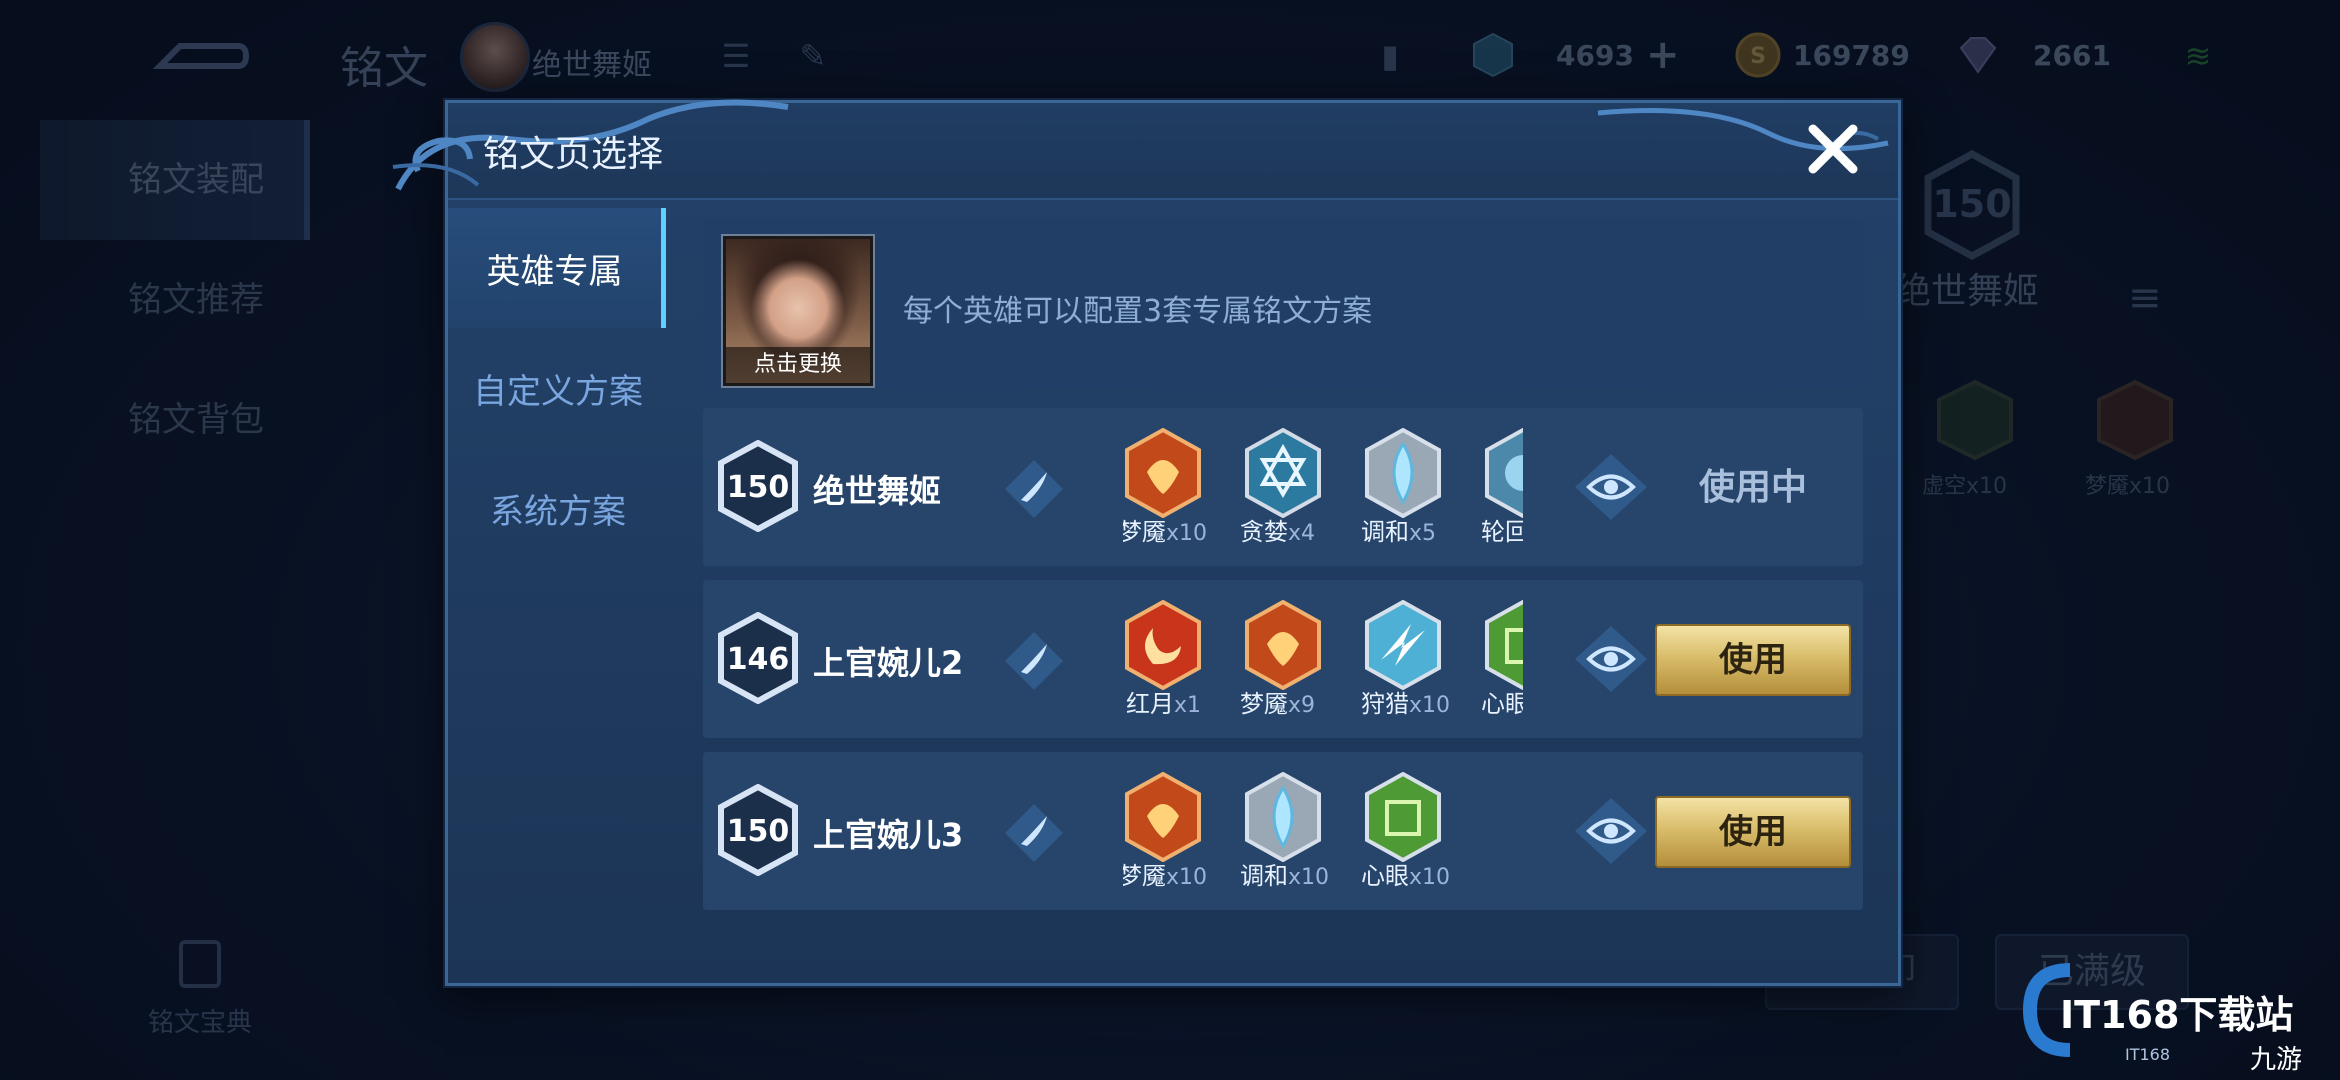  What do you see at coordinates (1406, 876) in the screenshot?
I see `rune-label: 心眼x10` at bounding box center [1406, 876].